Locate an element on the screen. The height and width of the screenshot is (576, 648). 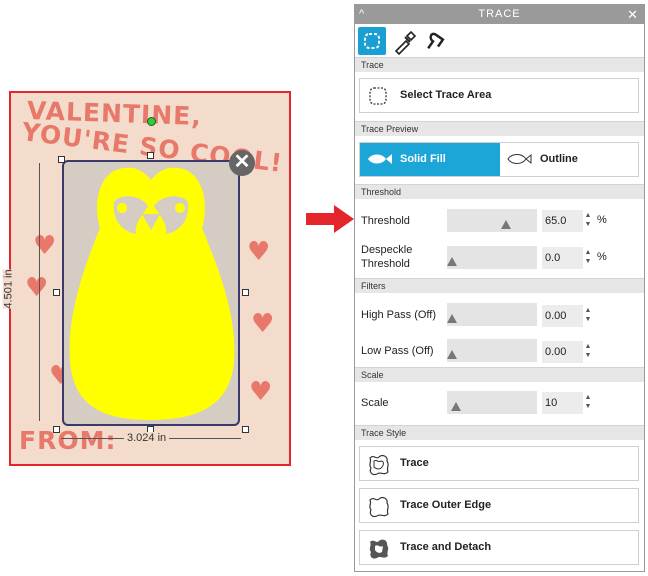
trace-icon is located at coordinates (372, 41).